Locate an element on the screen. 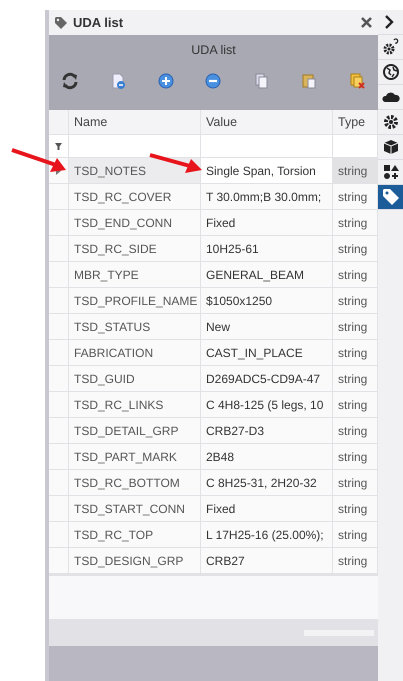  name-cell: FABRICATION is located at coordinates (135, 353).